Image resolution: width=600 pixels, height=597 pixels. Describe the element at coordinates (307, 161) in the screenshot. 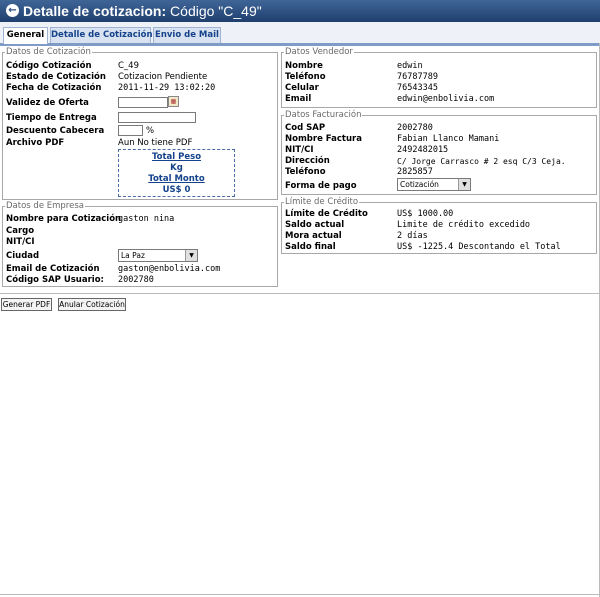

I see `direccion-label: Dirección` at that location.